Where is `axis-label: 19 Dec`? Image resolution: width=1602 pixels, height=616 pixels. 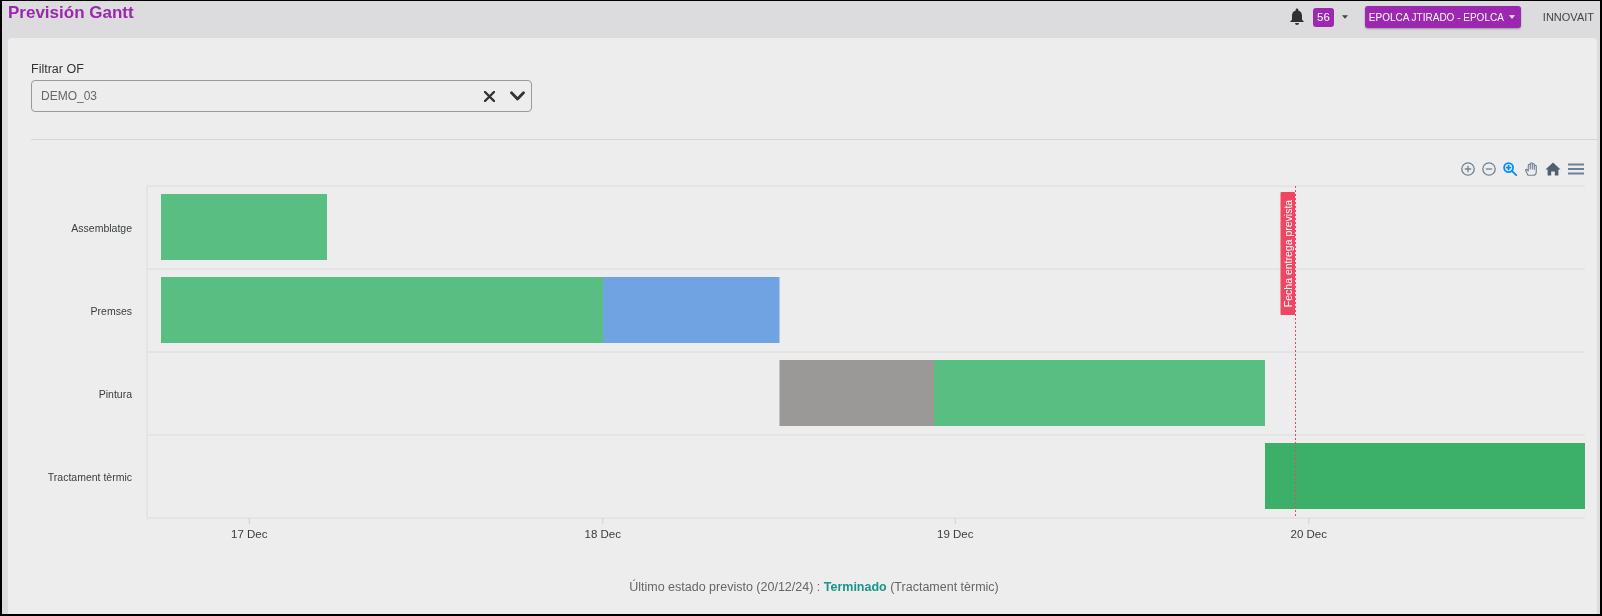
axis-label: 19 Dec is located at coordinates (955, 534).